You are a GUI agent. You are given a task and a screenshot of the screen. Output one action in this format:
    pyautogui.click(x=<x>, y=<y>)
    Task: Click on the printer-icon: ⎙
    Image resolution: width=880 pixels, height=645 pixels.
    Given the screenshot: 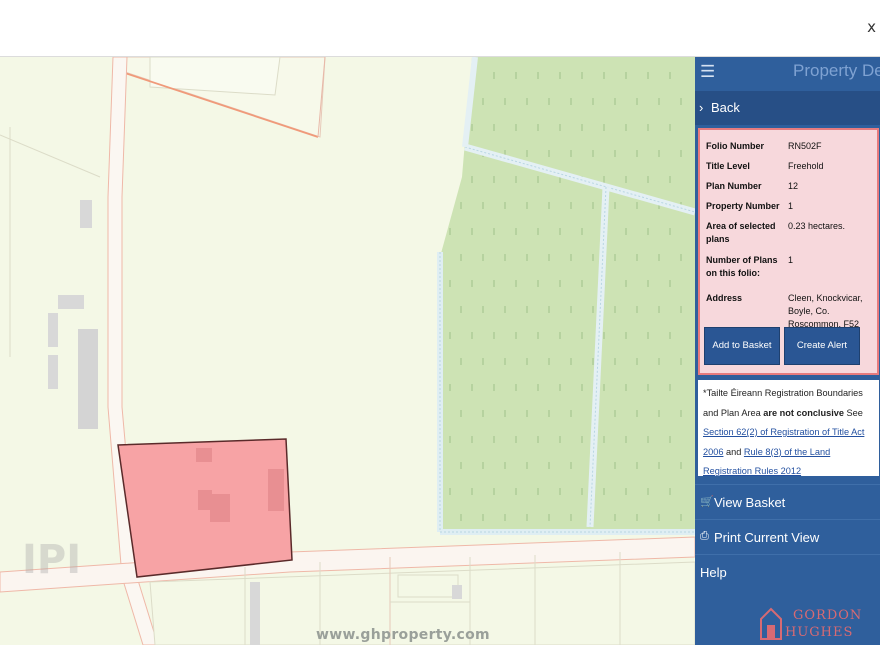 What is the action you would take?
    pyautogui.click(x=704, y=536)
    